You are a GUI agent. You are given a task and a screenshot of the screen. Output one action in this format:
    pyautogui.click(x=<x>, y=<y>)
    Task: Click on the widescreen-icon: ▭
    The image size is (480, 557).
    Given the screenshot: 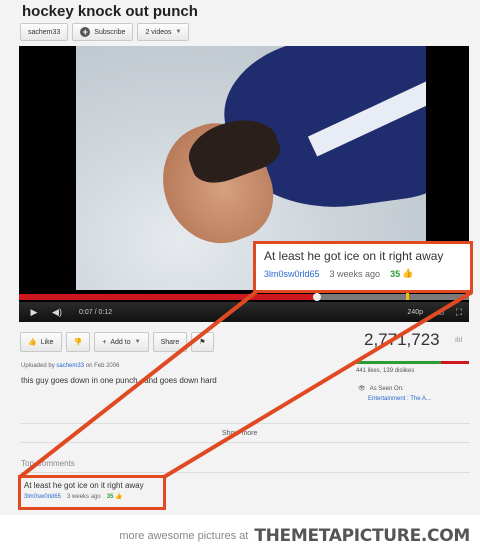 What is the action you would take?
    pyautogui.click(x=440, y=312)
    